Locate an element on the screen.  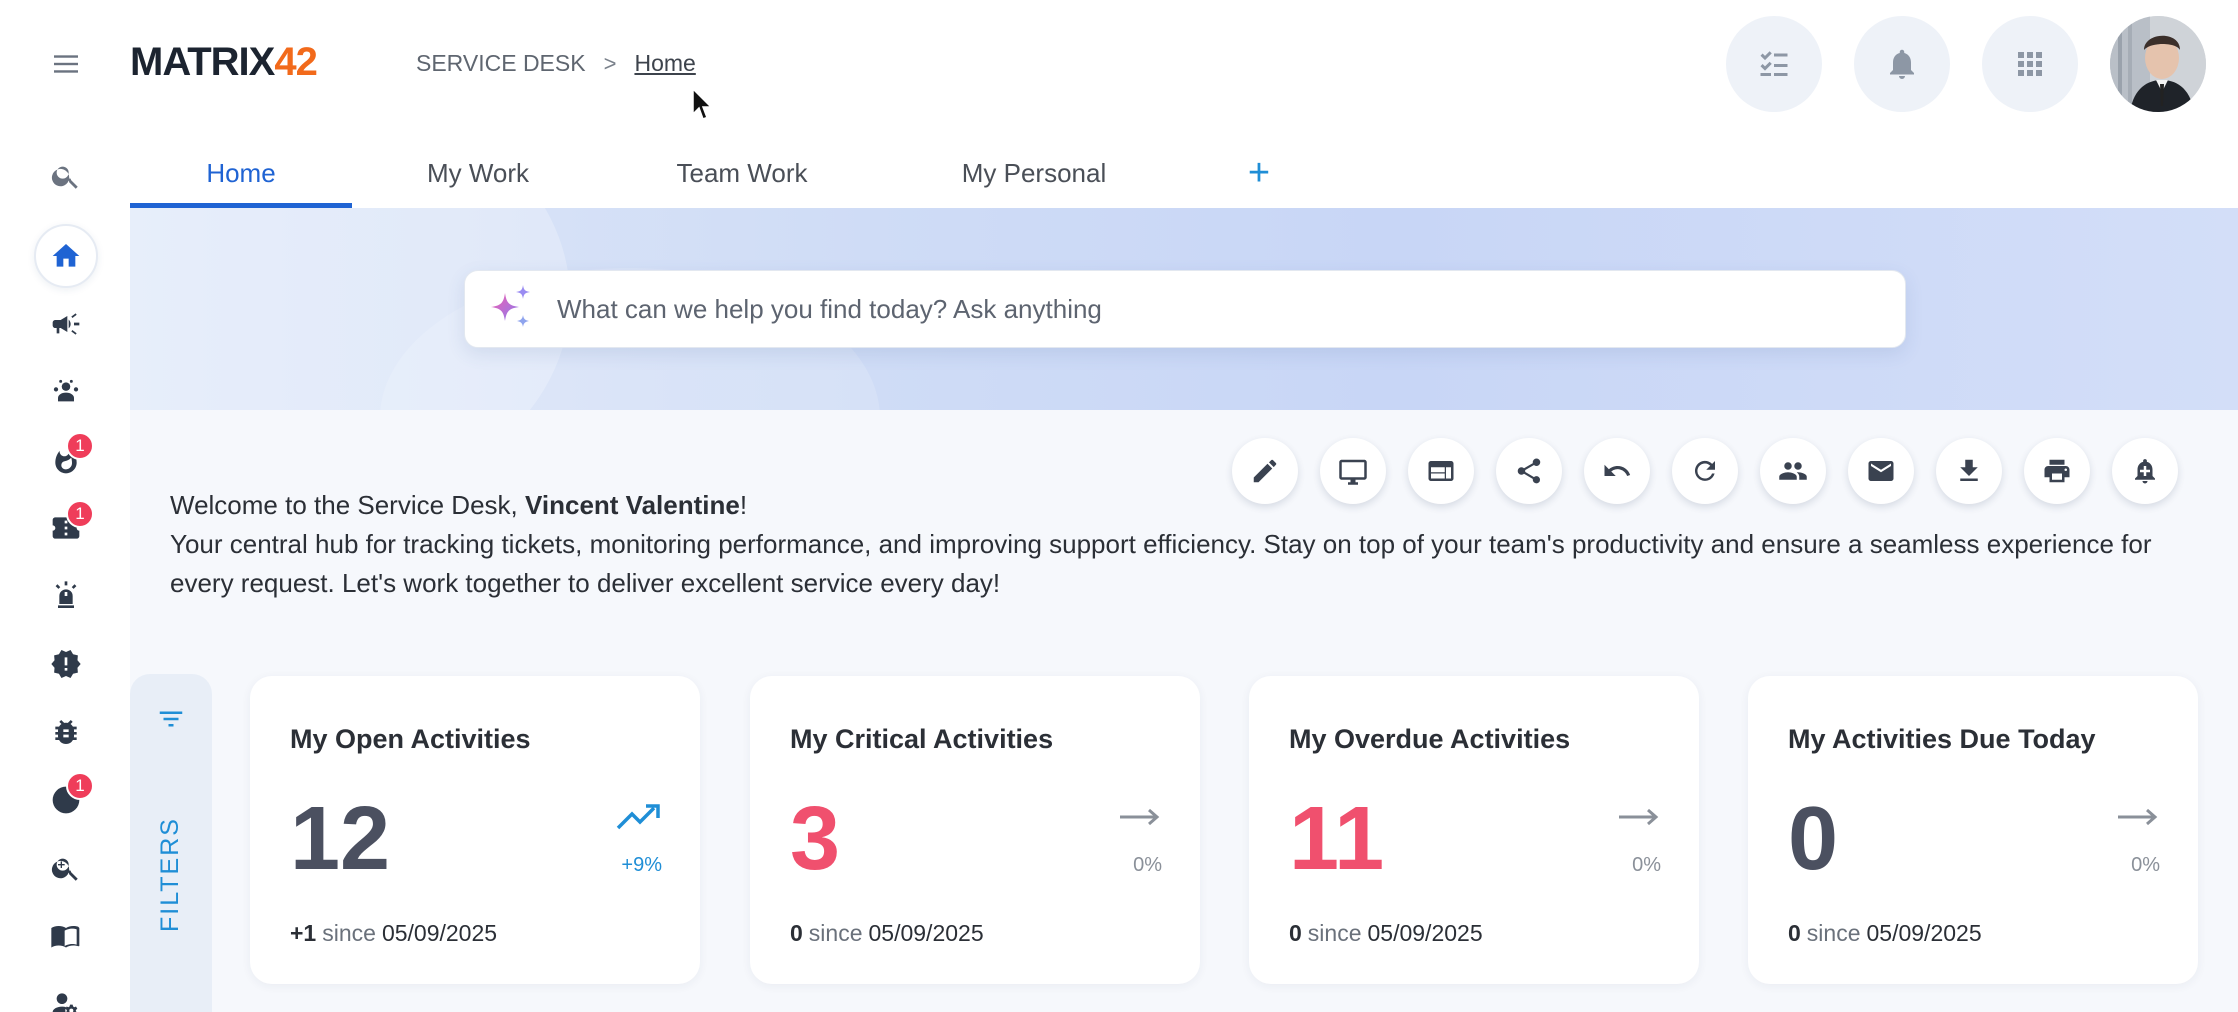
team-icon is located at coordinates (66, 392).